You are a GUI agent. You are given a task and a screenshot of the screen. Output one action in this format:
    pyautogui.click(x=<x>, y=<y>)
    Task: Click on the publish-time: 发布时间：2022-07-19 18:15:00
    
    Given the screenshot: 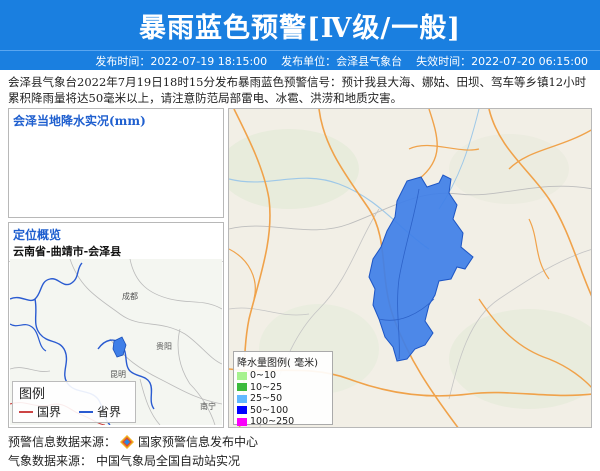 What is the action you would take?
    pyautogui.click(x=181, y=61)
    